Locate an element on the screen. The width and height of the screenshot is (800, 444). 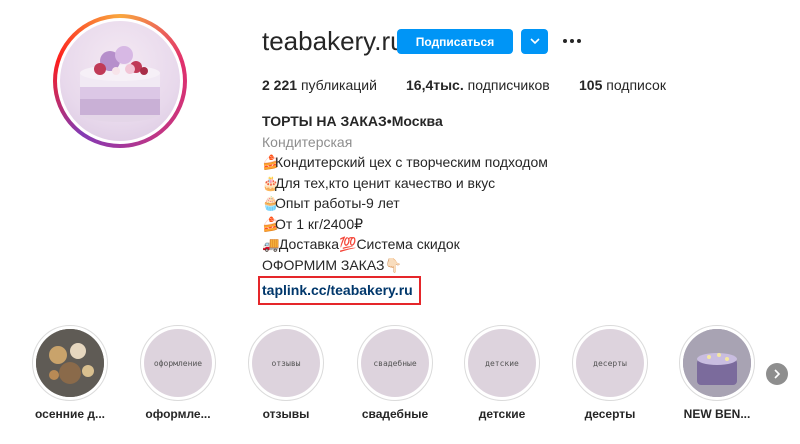
following-stat: 105 подписок is located at coordinates (622, 85).